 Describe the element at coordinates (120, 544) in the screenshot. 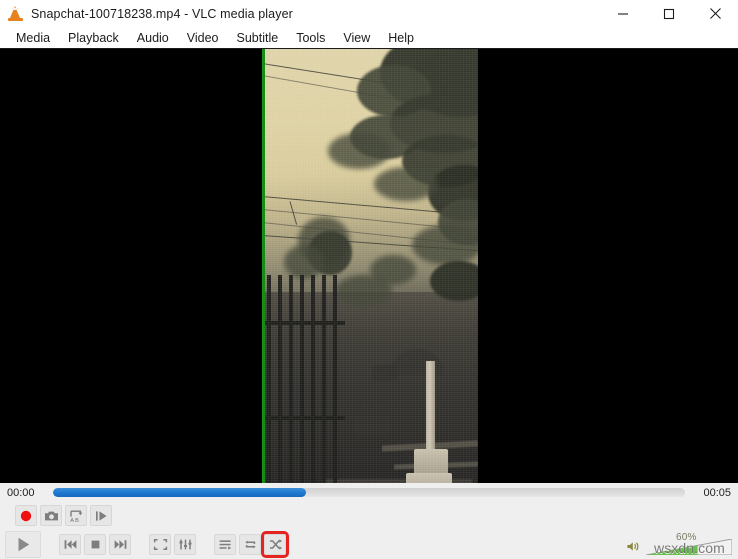

I see `next-button` at that location.